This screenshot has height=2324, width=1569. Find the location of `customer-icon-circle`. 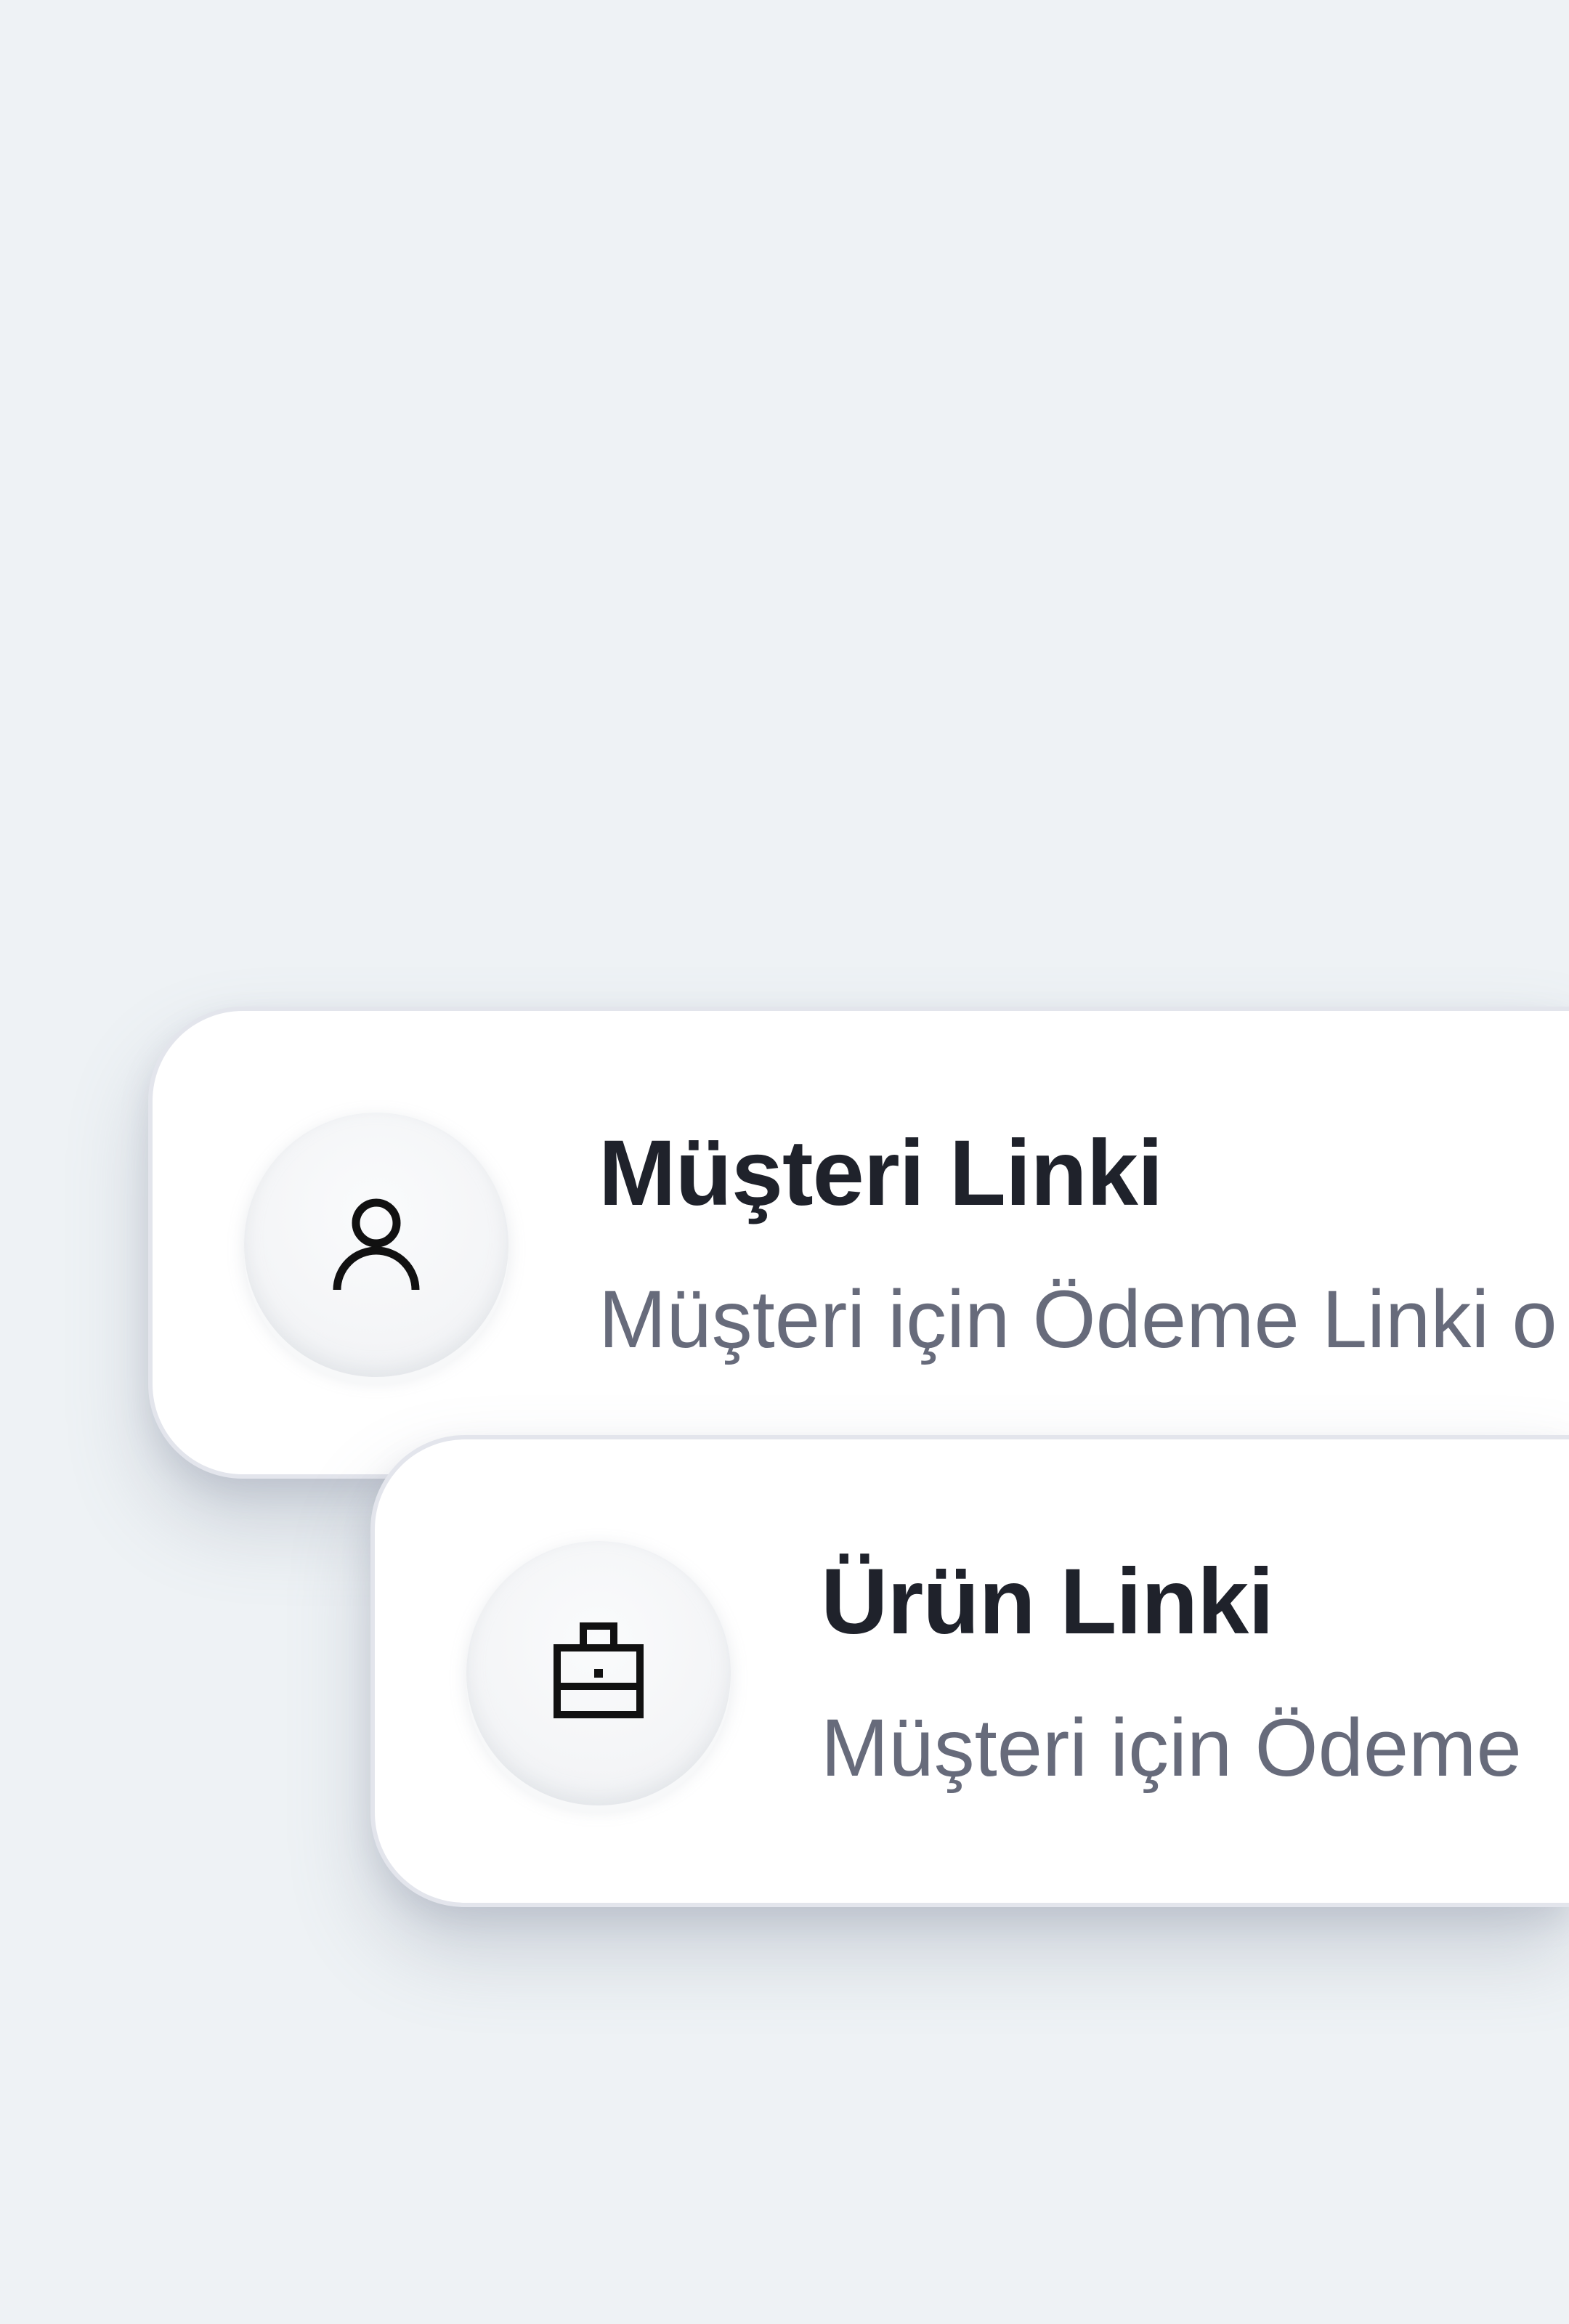

customer-icon-circle is located at coordinates (376, 1245).